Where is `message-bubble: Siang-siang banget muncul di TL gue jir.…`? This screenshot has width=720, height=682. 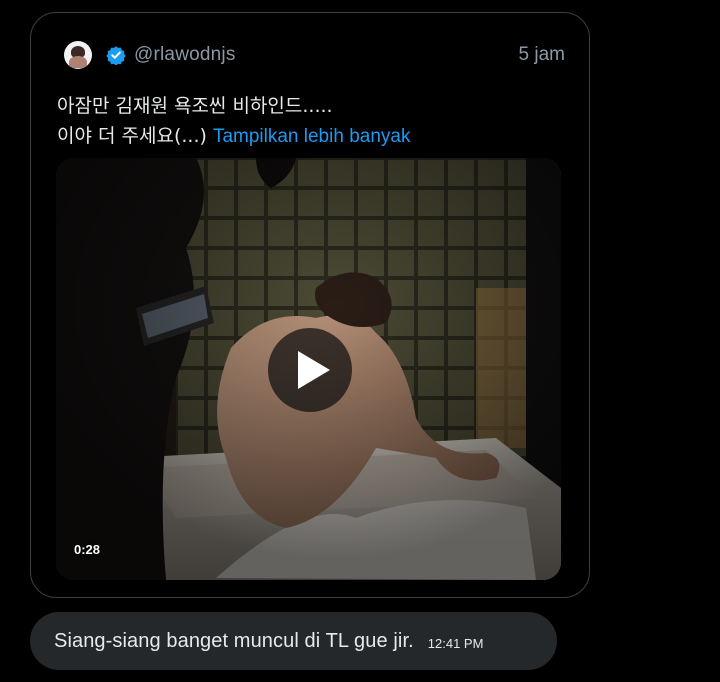
message-bubble: Siang-siang banget muncul di TL gue jir.… is located at coordinates (293, 641).